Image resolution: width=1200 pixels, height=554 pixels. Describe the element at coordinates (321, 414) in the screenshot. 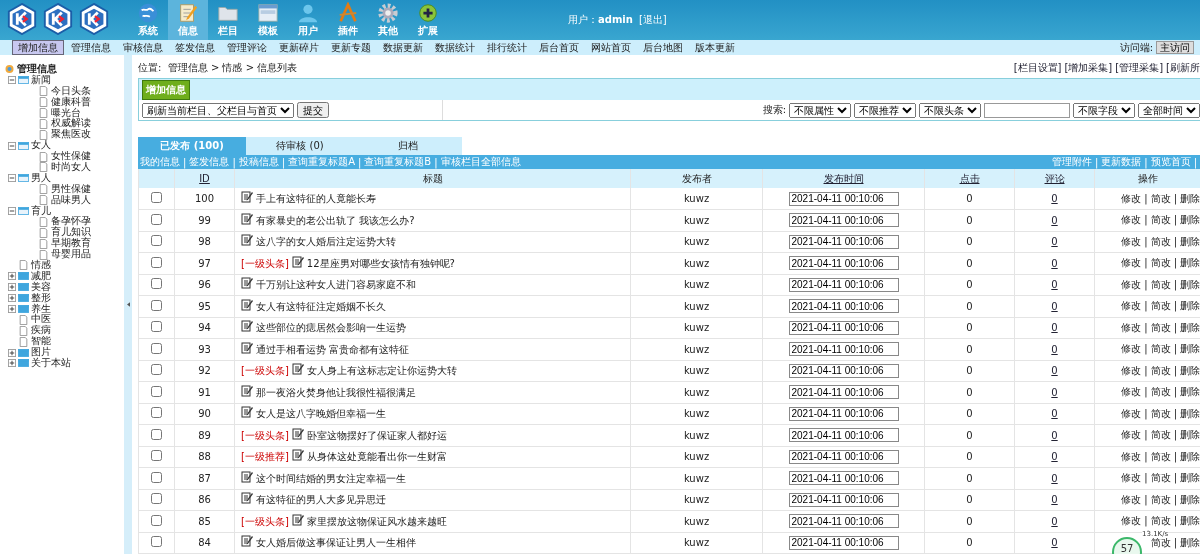

I see `title-link: 女人是这八字晚婚但幸福一生` at that location.